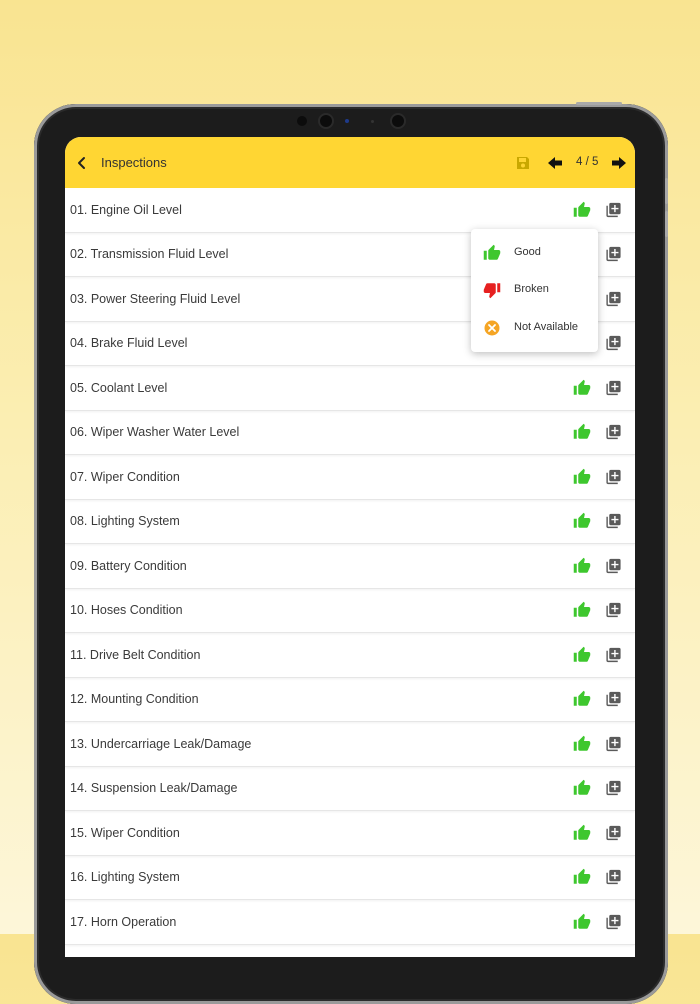  What do you see at coordinates (135, 654) in the screenshot?
I see `item-label: 11. Drive Belt Condition` at bounding box center [135, 654].